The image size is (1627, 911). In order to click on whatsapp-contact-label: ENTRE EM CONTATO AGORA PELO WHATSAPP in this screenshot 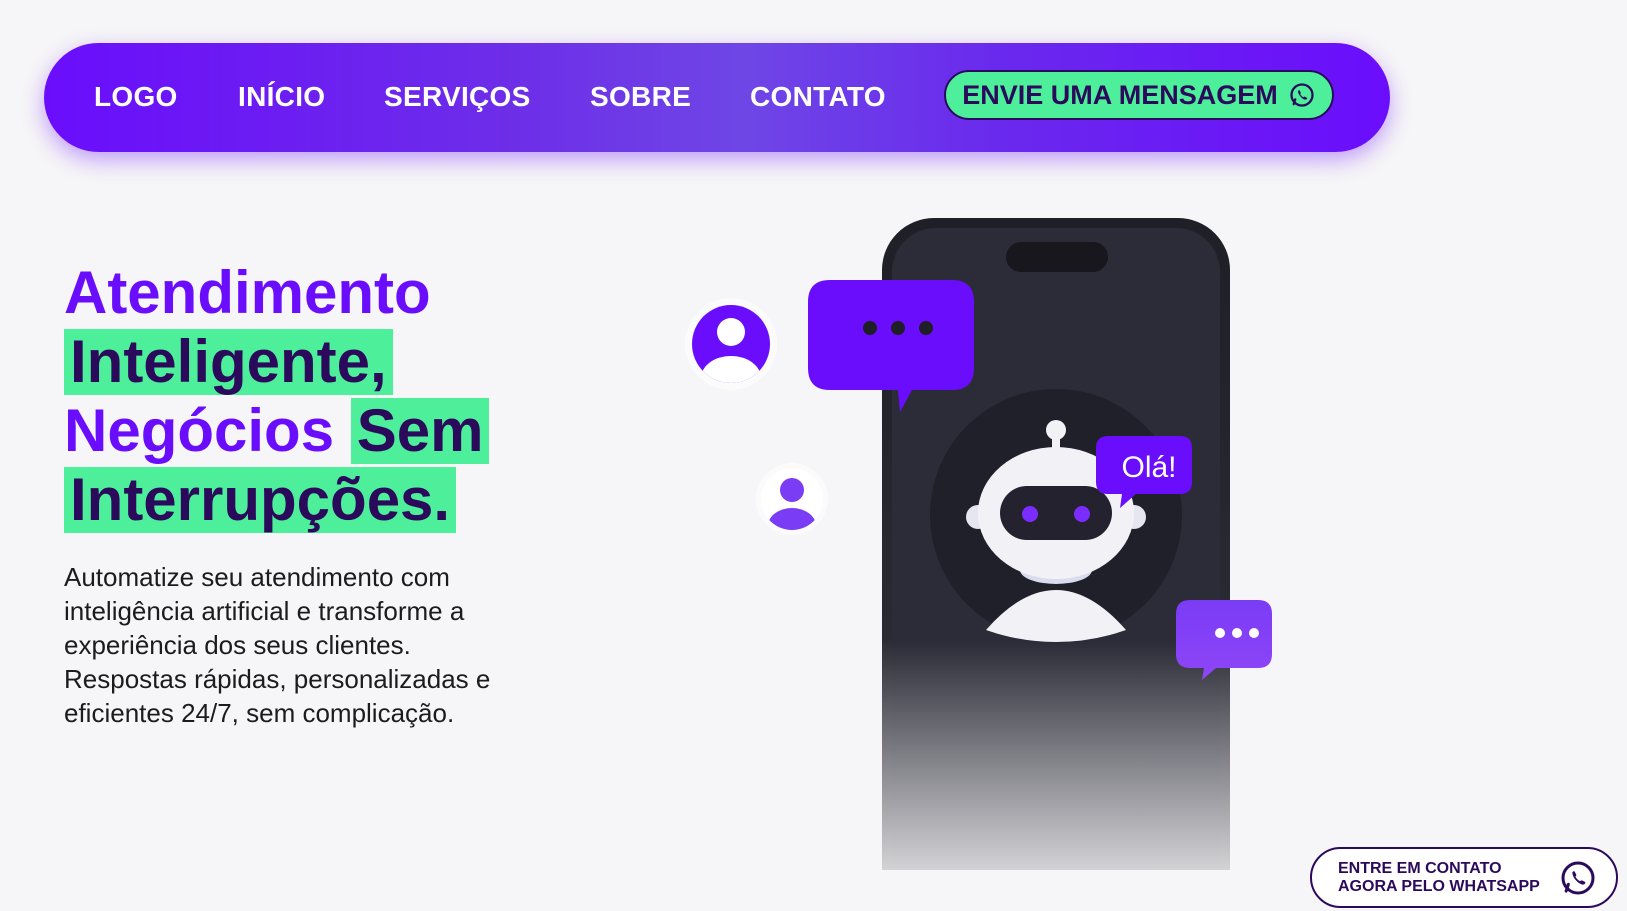, I will do `click(1444, 878)`.